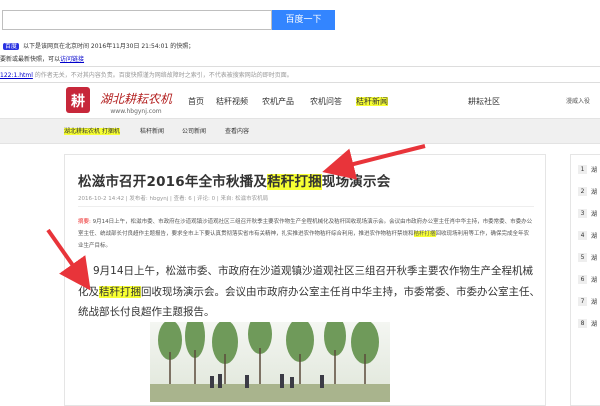 This screenshot has width=600, height=406. What do you see at coordinates (270, 362) in the screenshot?
I see `article-photo` at bounding box center [270, 362].